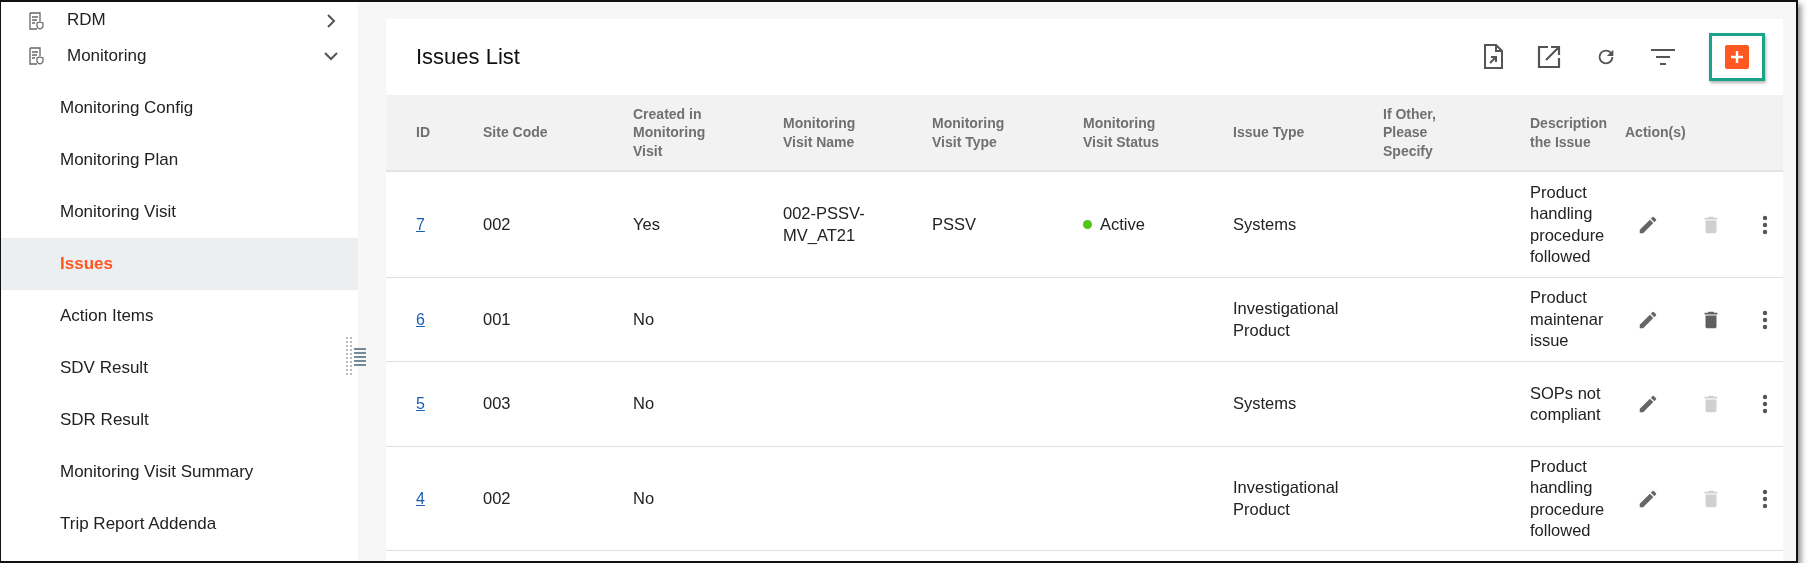 Image resolution: width=1818 pixels, height=578 pixels. Describe the element at coordinates (349, 357) in the screenshot. I see `drag-handle-icon` at that location.